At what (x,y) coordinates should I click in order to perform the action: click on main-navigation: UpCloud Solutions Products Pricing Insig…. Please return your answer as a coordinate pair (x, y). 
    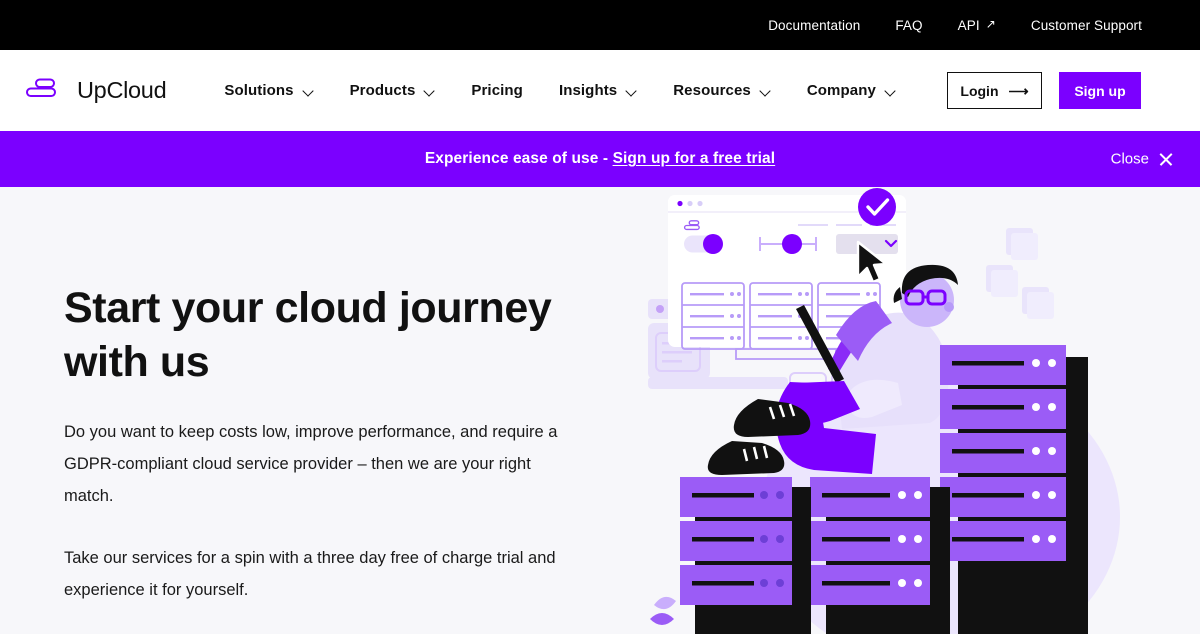
    Looking at the image, I should click on (600, 90).